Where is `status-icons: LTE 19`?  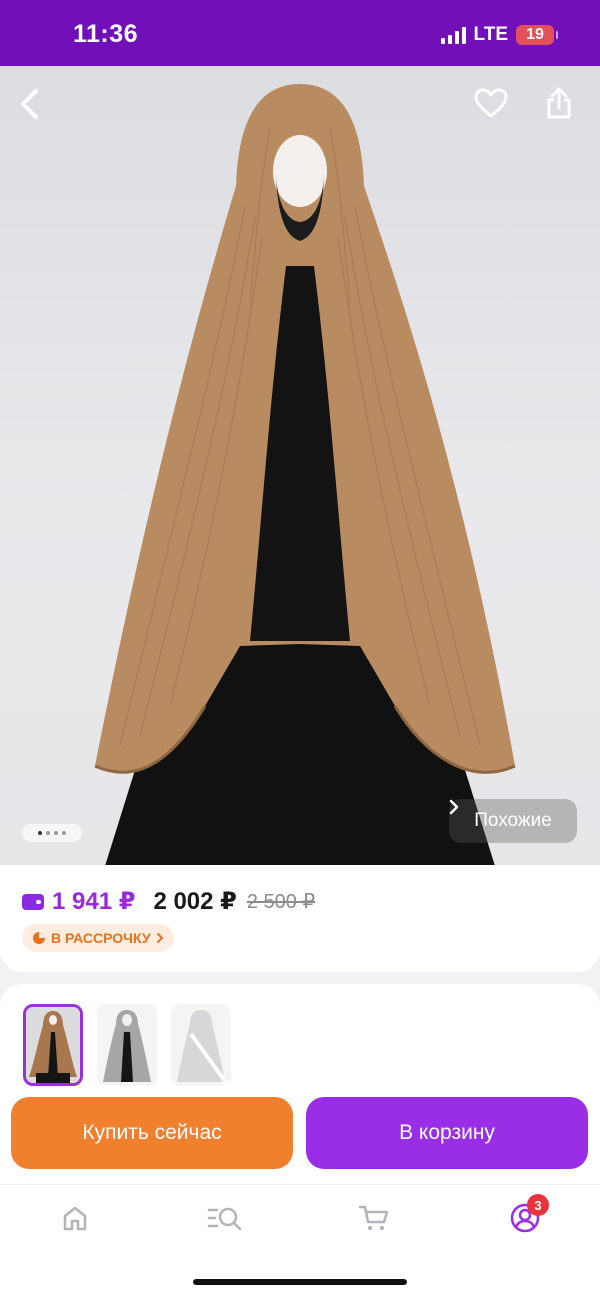 status-icons: LTE 19 is located at coordinates (499, 35).